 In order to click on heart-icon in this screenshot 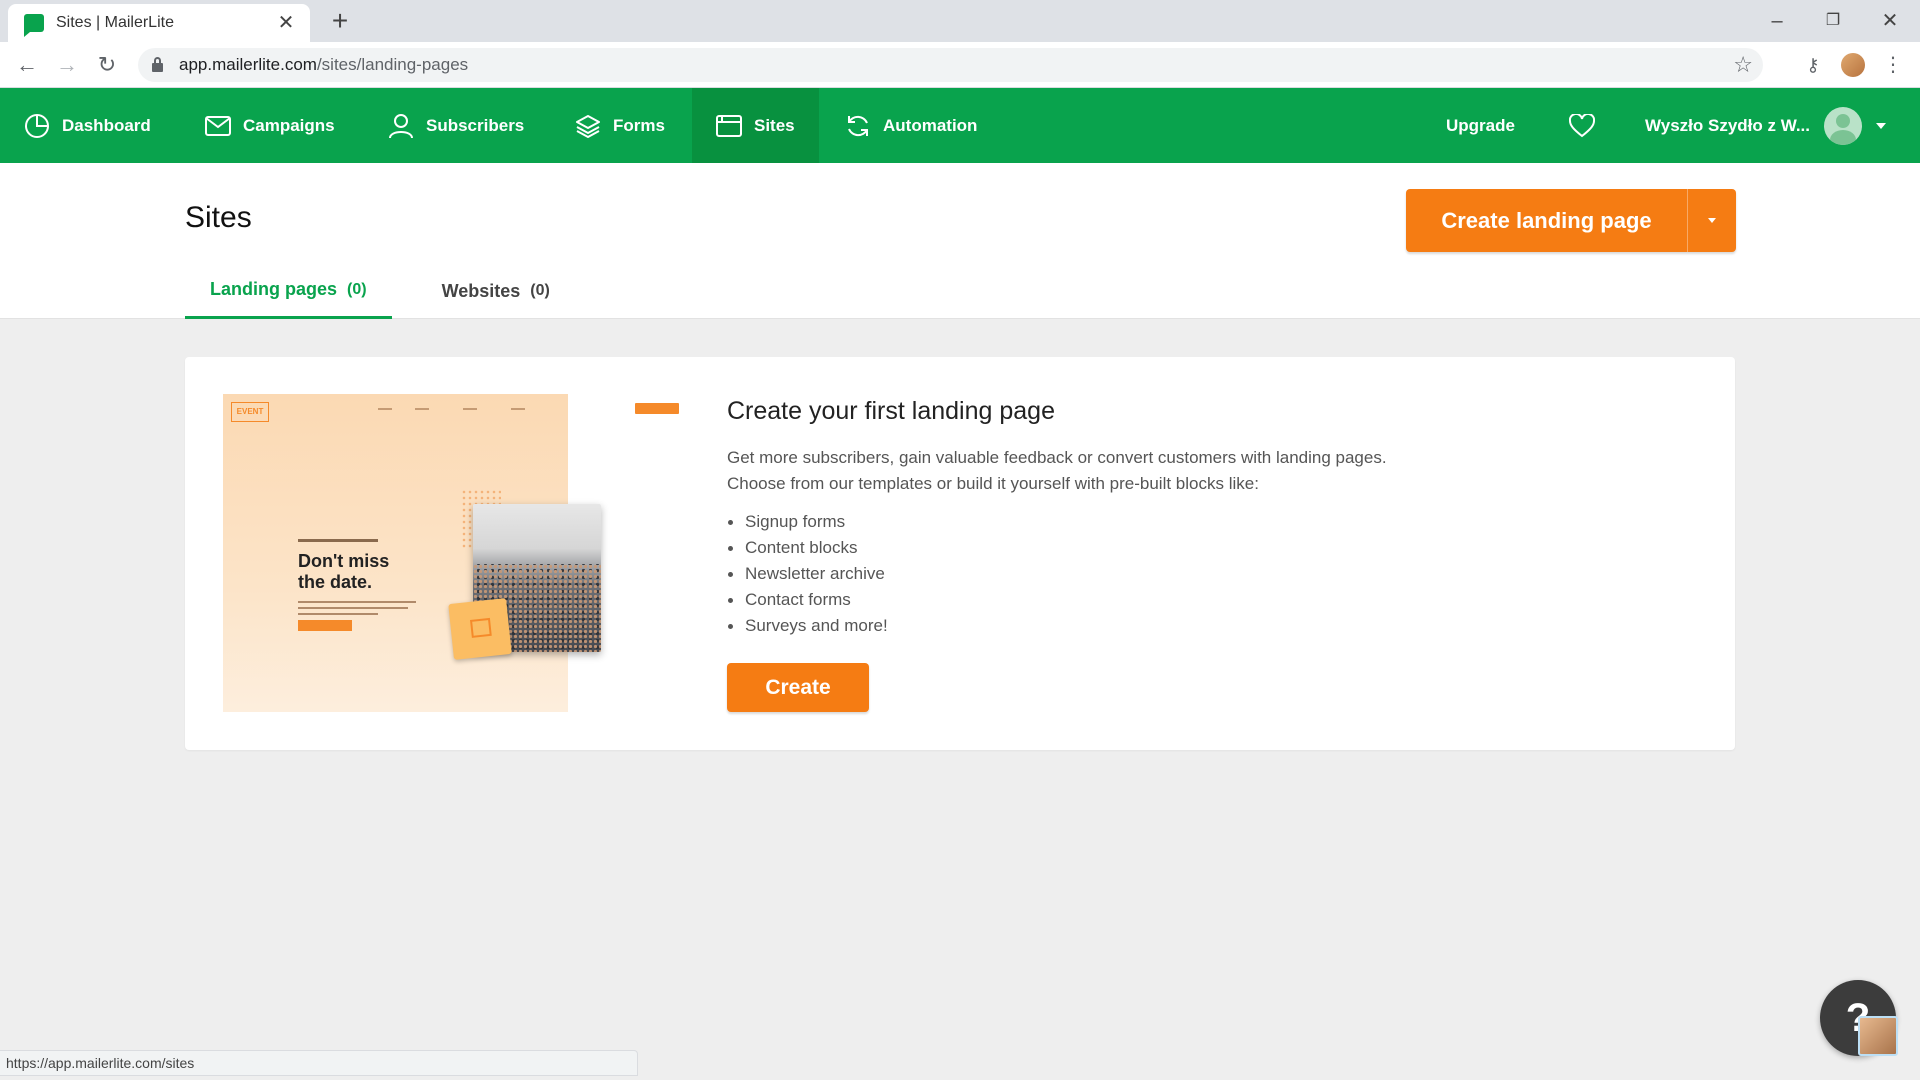, I will do `click(1582, 125)`.